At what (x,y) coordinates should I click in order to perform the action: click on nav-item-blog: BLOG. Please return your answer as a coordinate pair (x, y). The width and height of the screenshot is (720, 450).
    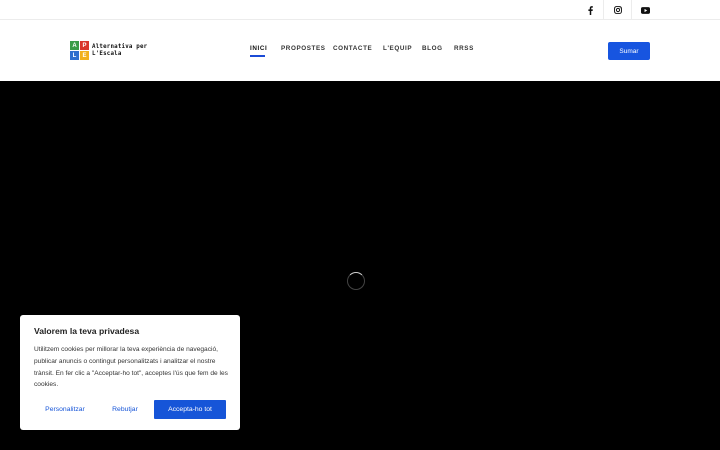
    Looking at the image, I should click on (432, 48).